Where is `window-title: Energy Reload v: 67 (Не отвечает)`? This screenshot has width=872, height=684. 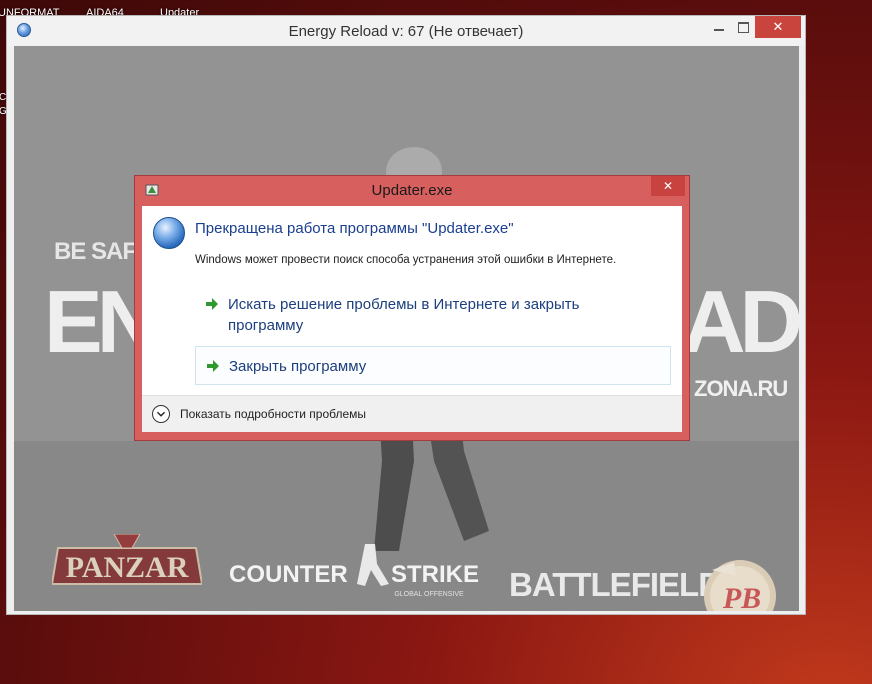
window-title: Energy Reload v: 67 (Не отвечает) is located at coordinates (406, 31).